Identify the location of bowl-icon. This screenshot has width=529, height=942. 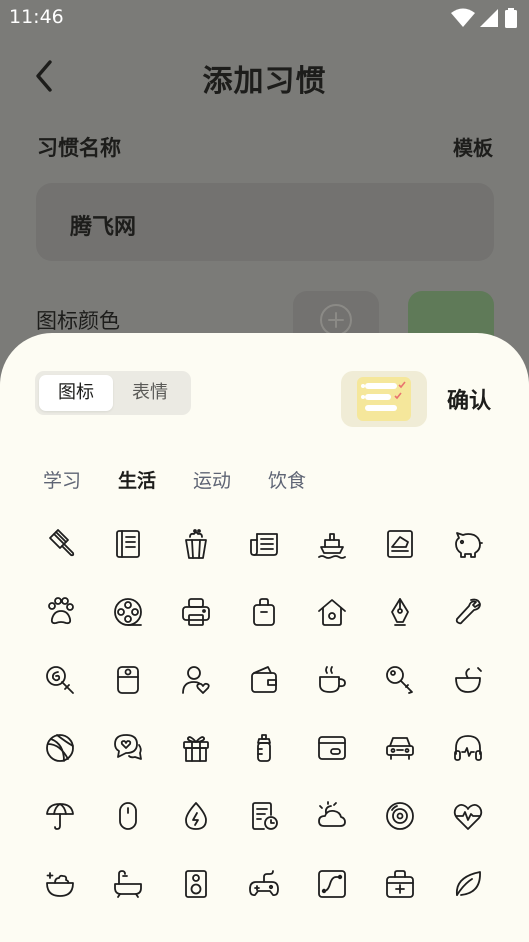
(468, 680).